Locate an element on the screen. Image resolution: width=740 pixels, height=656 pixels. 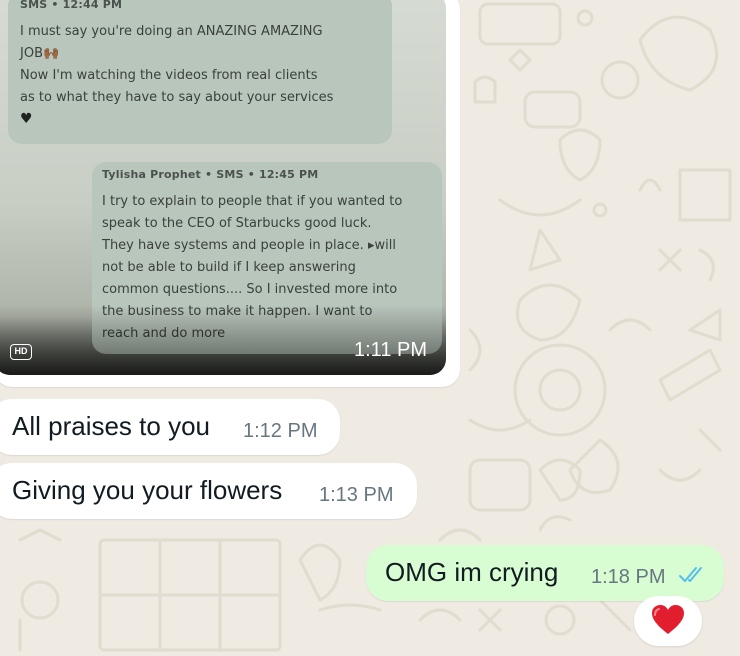
photo-sms-meta: SMS • 12:44 PM is located at coordinates (71, 5).